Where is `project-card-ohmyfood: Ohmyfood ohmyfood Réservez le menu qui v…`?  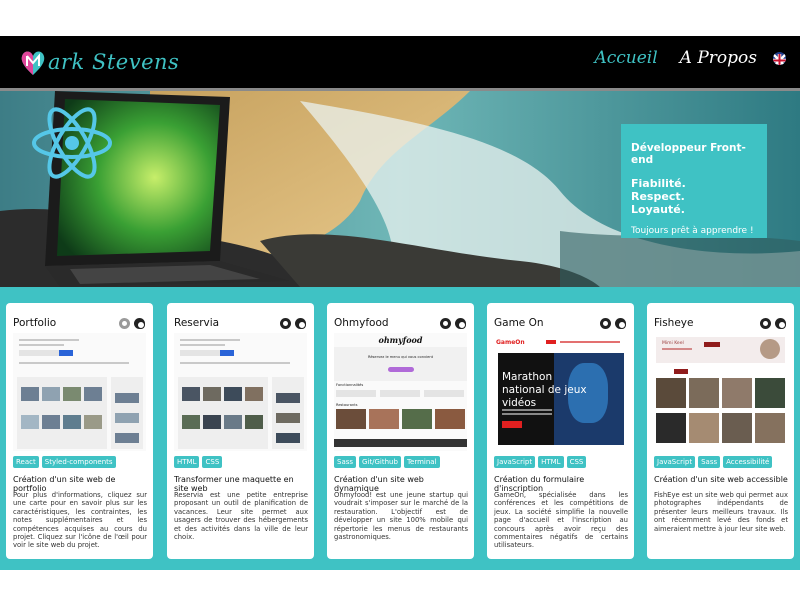
project-card-ohmyfood: Ohmyfood ohmyfood Réservez le menu qui v… is located at coordinates (400, 431).